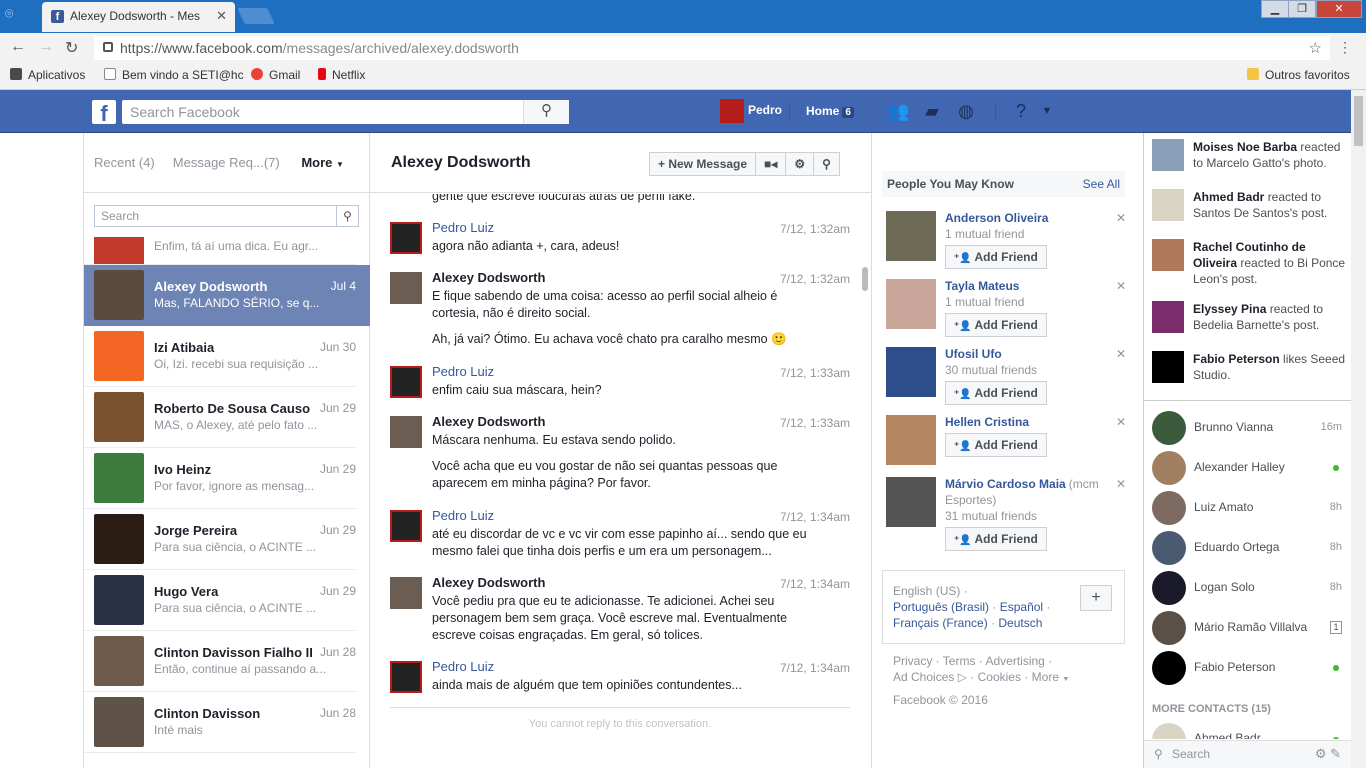 The width and height of the screenshot is (1366, 768). I want to click on bookmark-star-icon: ☆, so click(1315, 48).